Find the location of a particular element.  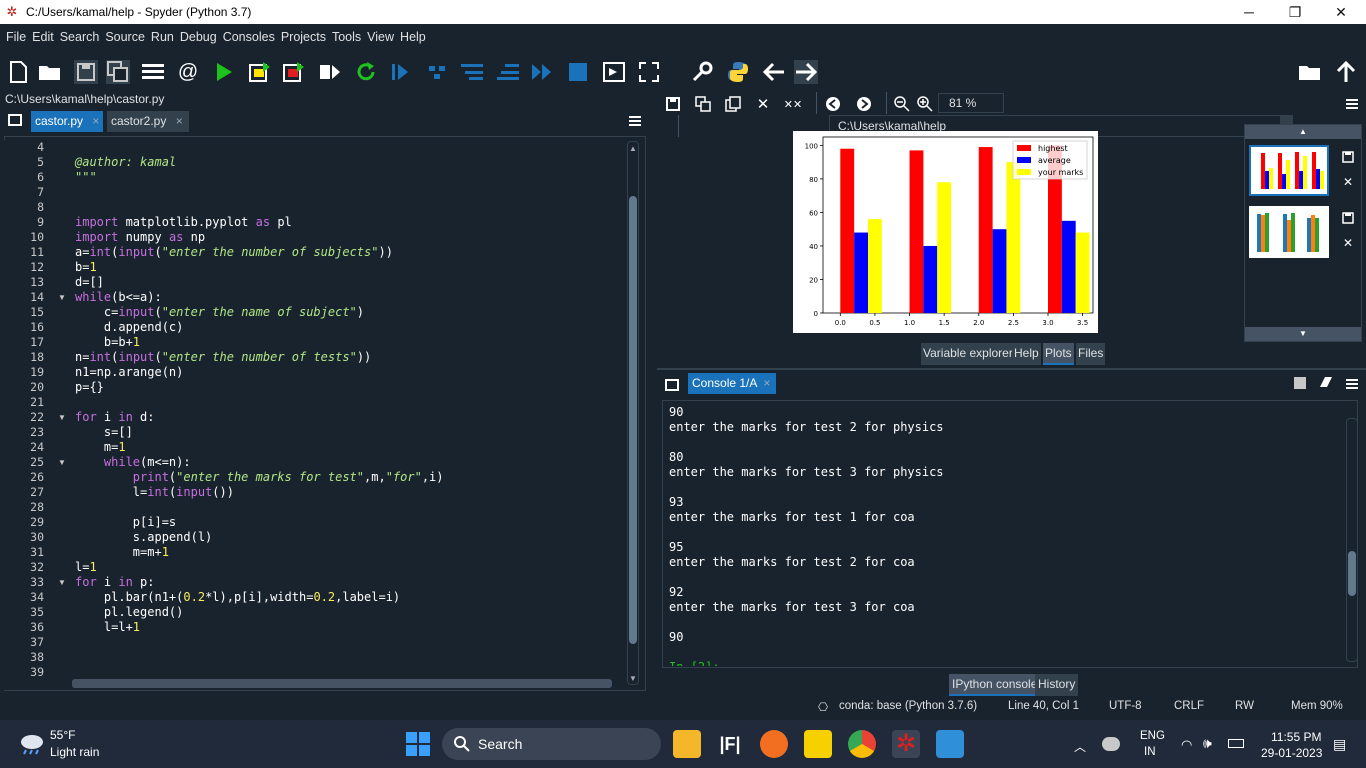

paint-icon is located at coordinates (950, 744).